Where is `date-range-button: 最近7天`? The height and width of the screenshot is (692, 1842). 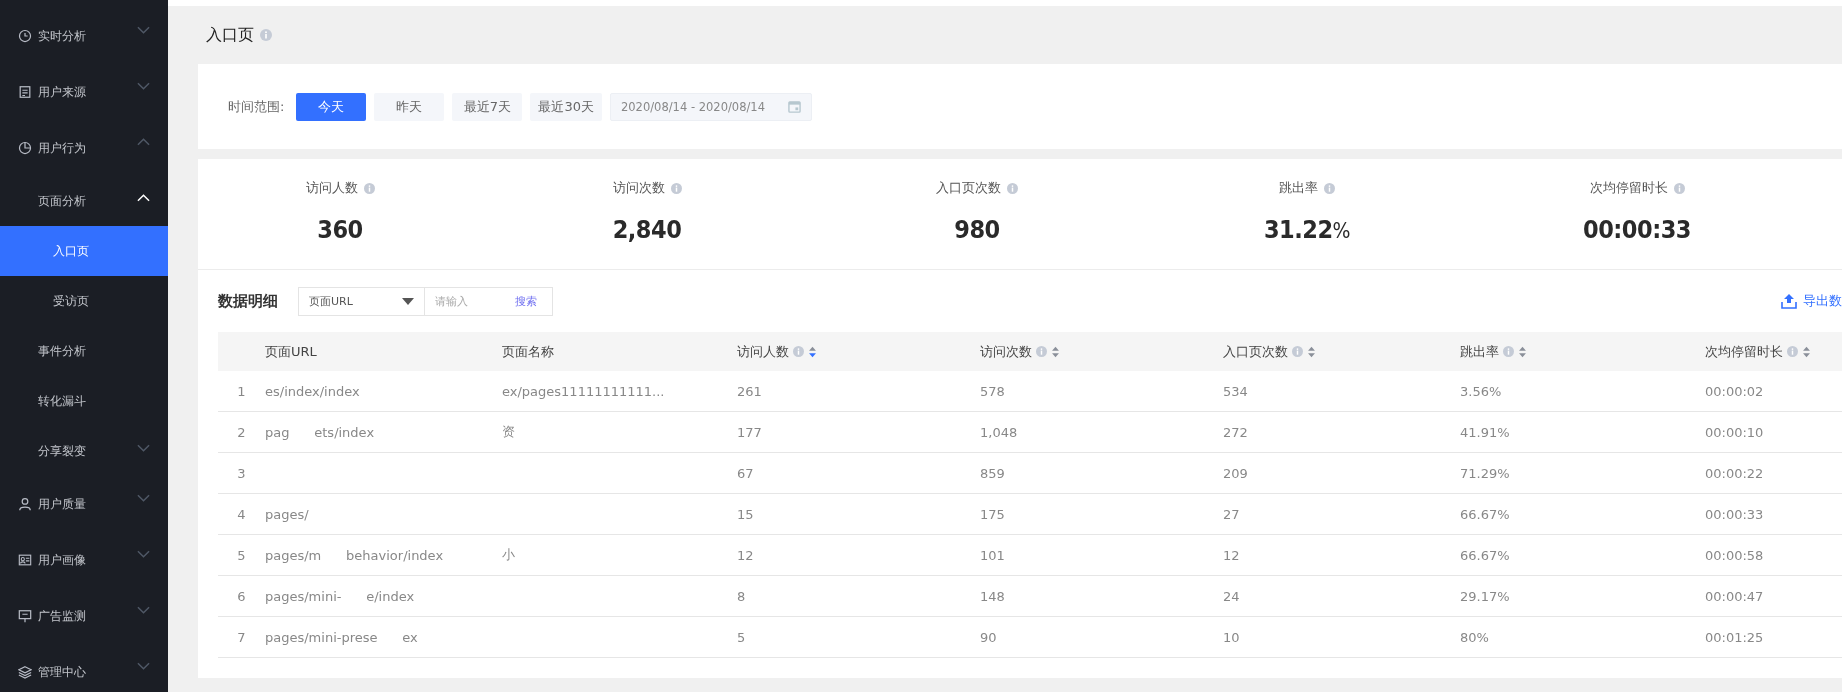 date-range-button: 最近7天 is located at coordinates (487, 106).